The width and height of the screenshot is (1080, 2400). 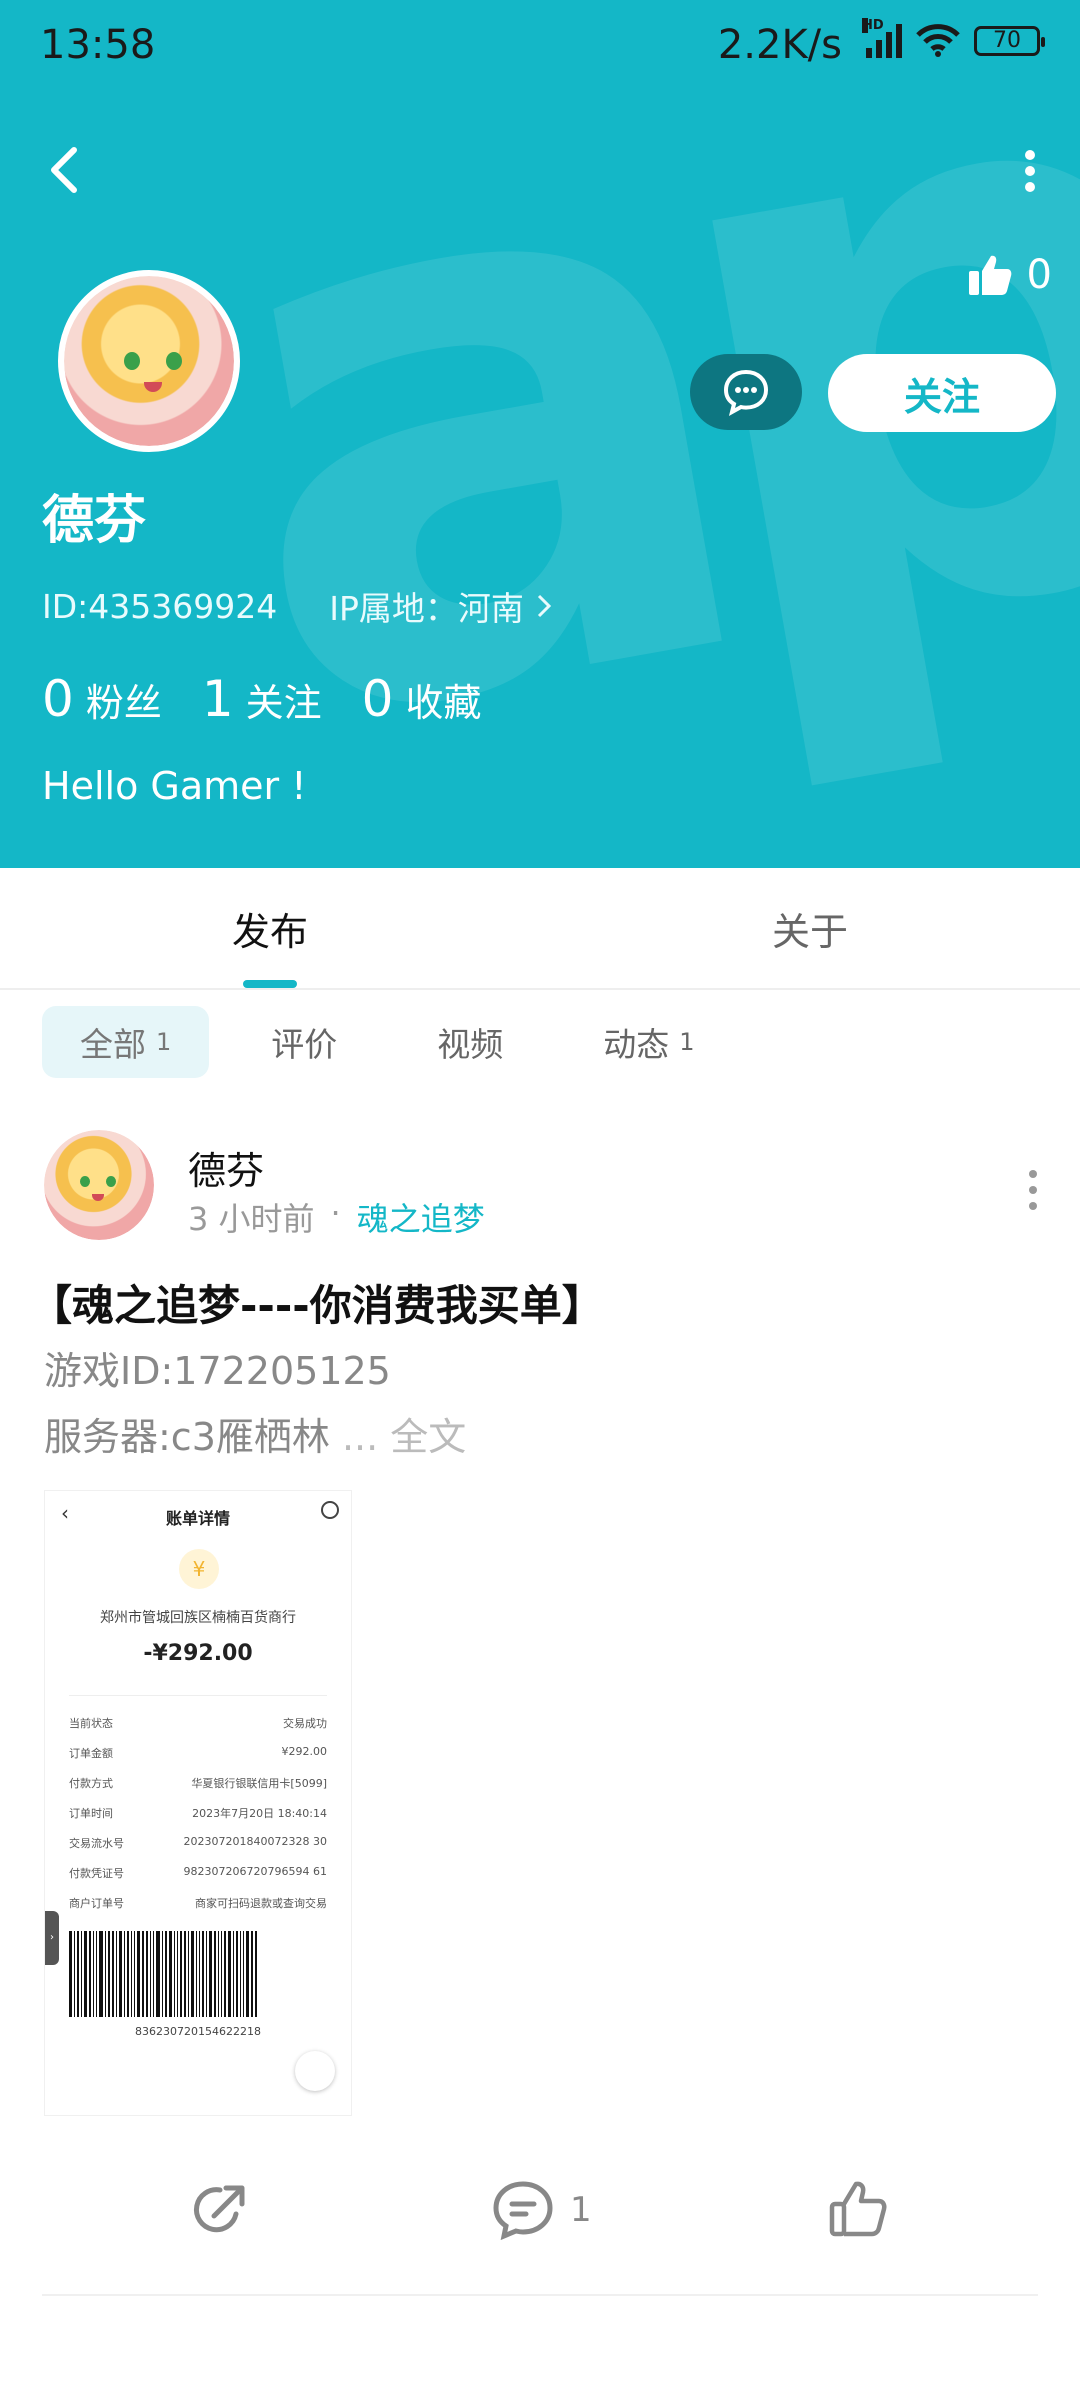 What do you see at coordinates (199, 1569) in the screenshot?
I see `receipt-yuan-icon: ¥` at bounding box center [199, 1569].